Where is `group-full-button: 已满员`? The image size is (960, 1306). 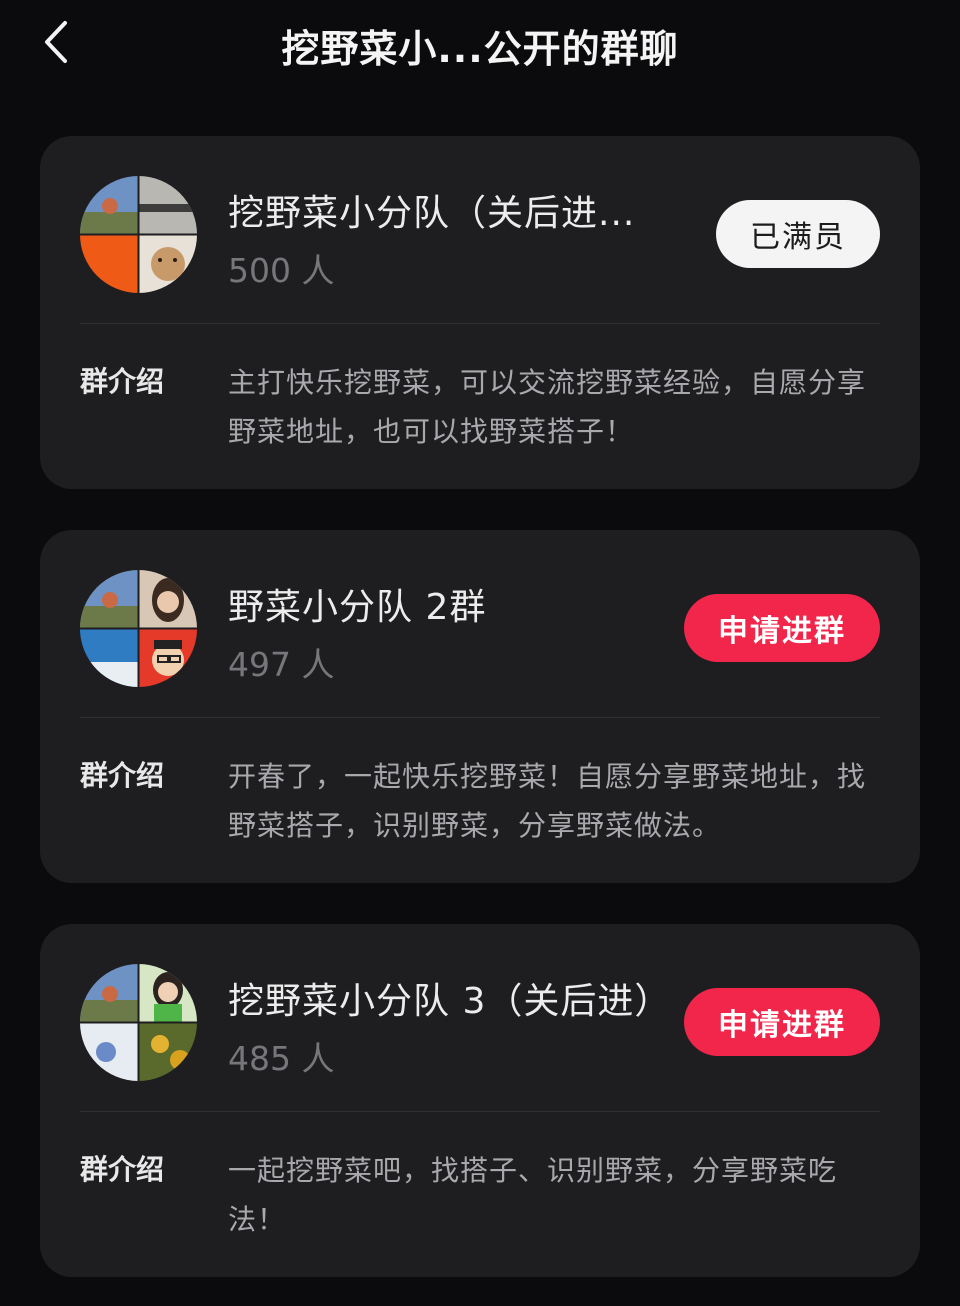 group-full-button: 已满员 is located at coordinates (798, 234).